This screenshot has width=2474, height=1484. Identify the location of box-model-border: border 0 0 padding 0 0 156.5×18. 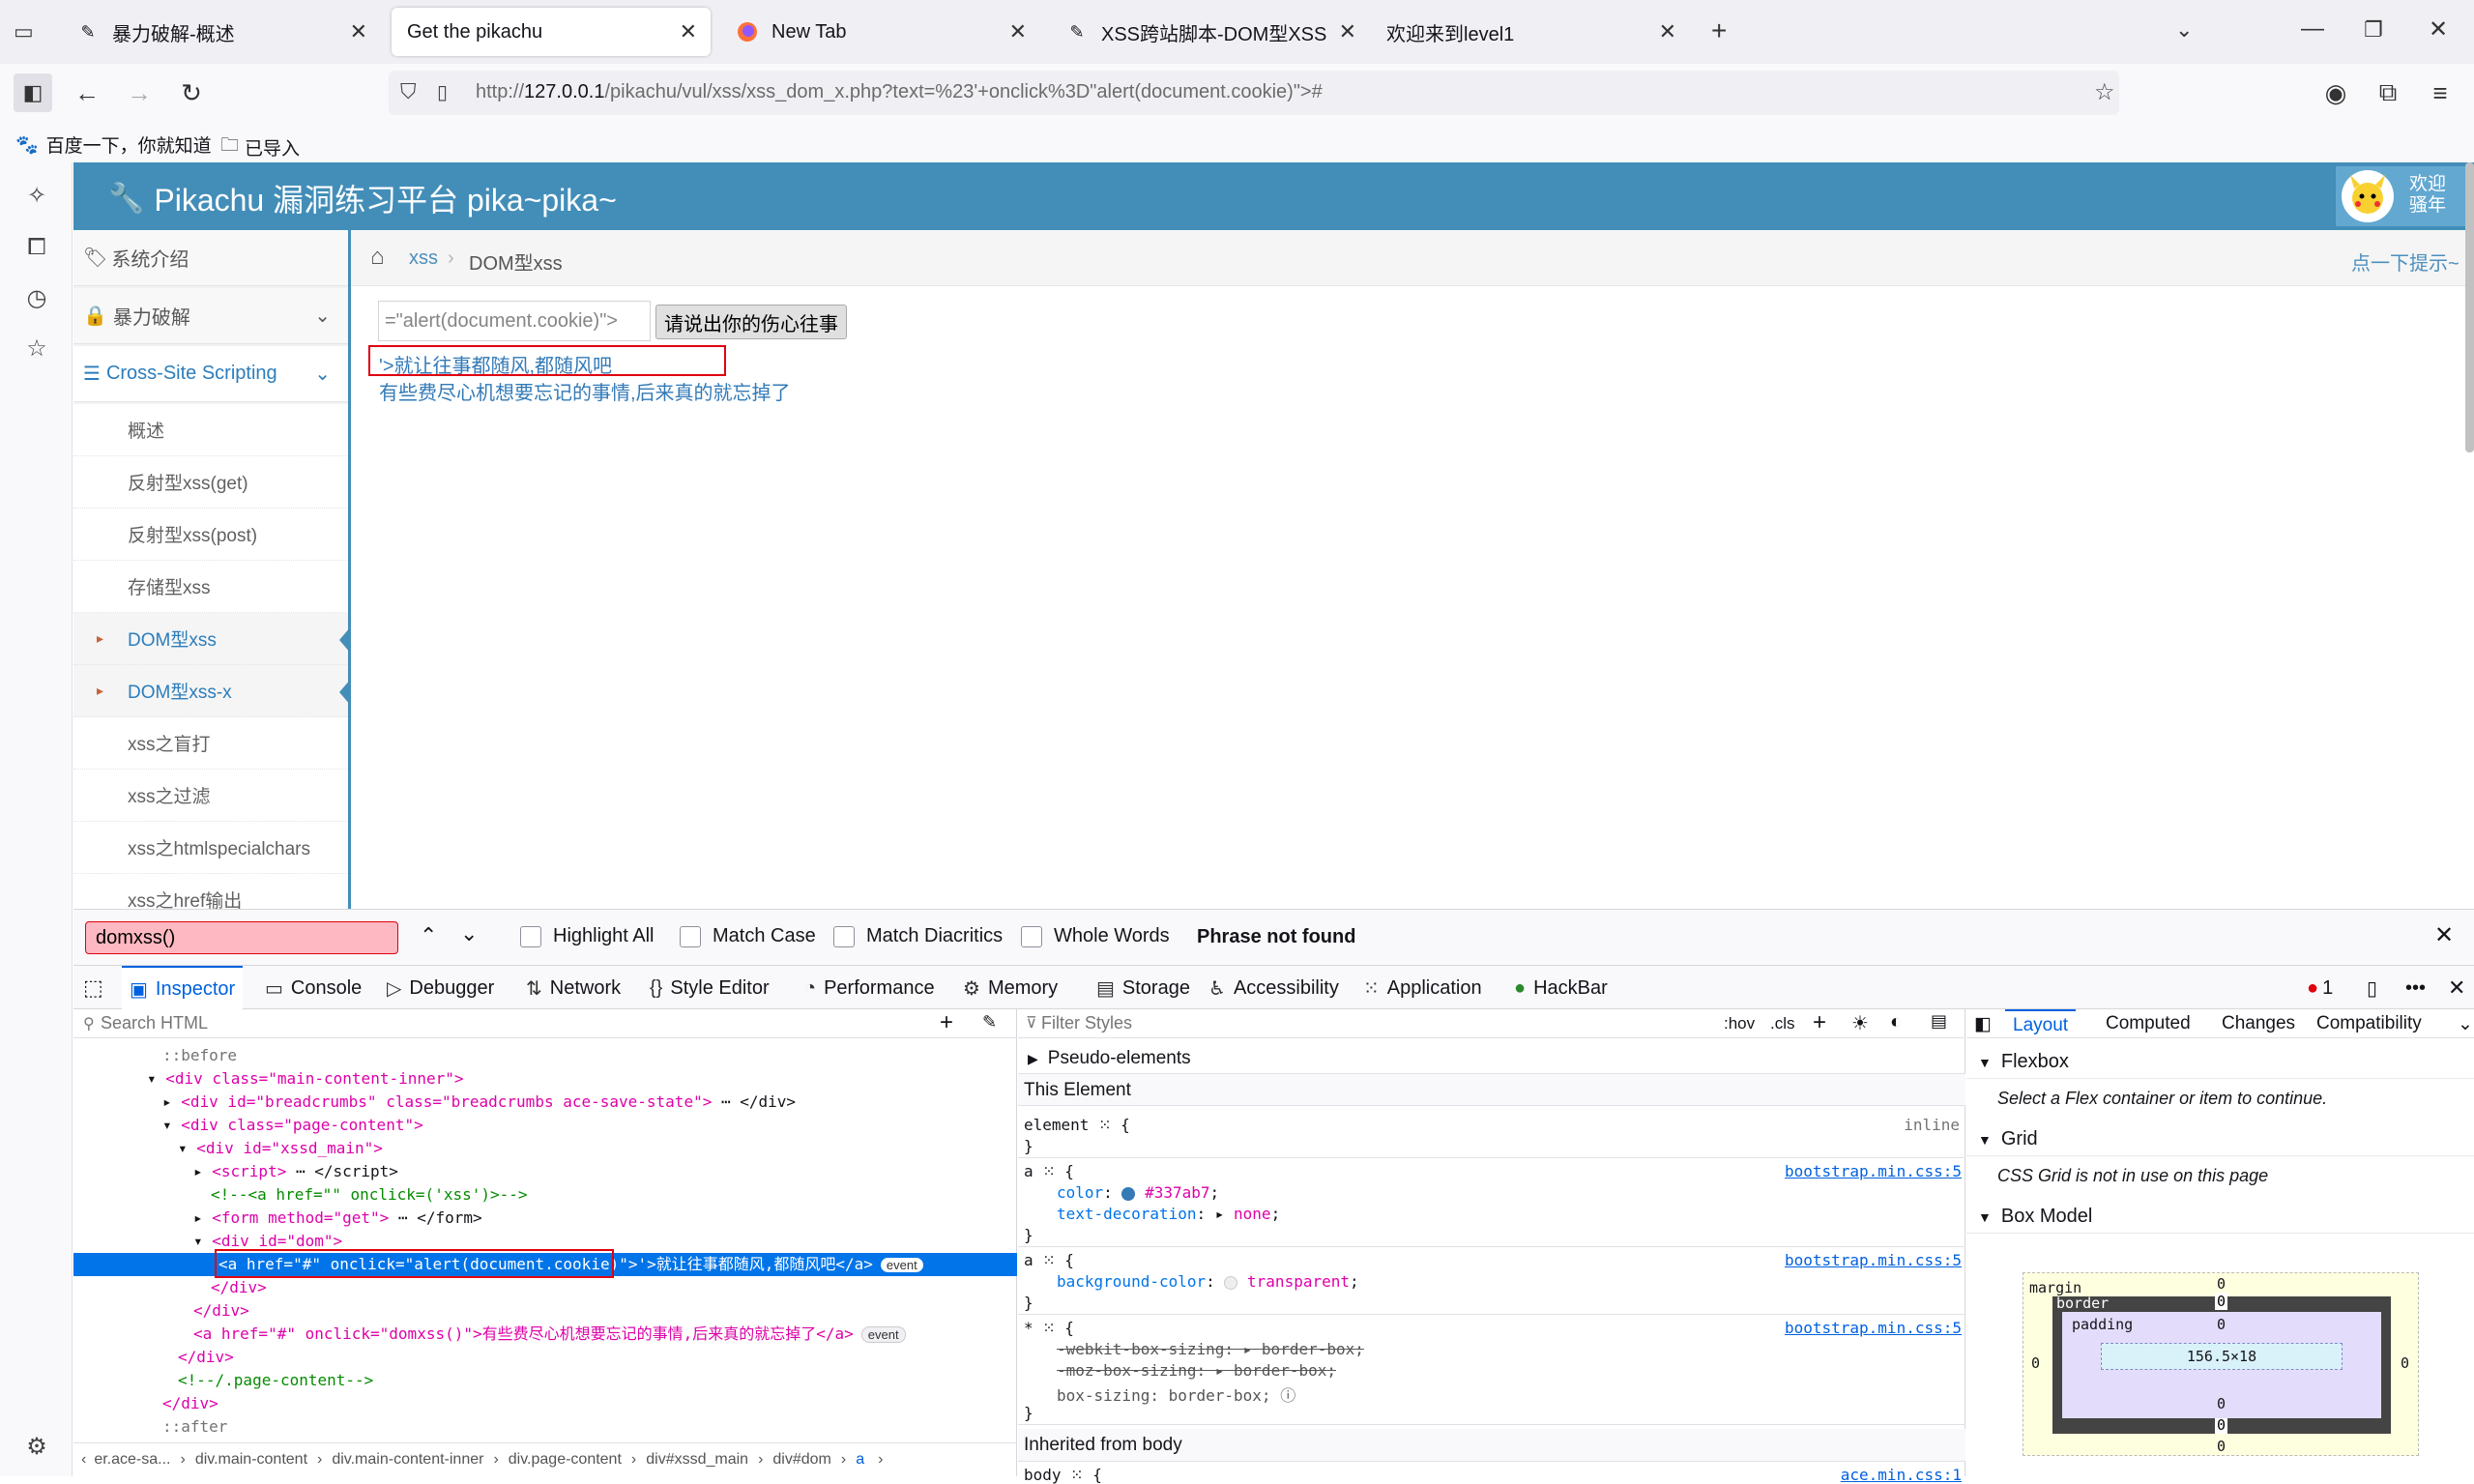
(2221, 1364).